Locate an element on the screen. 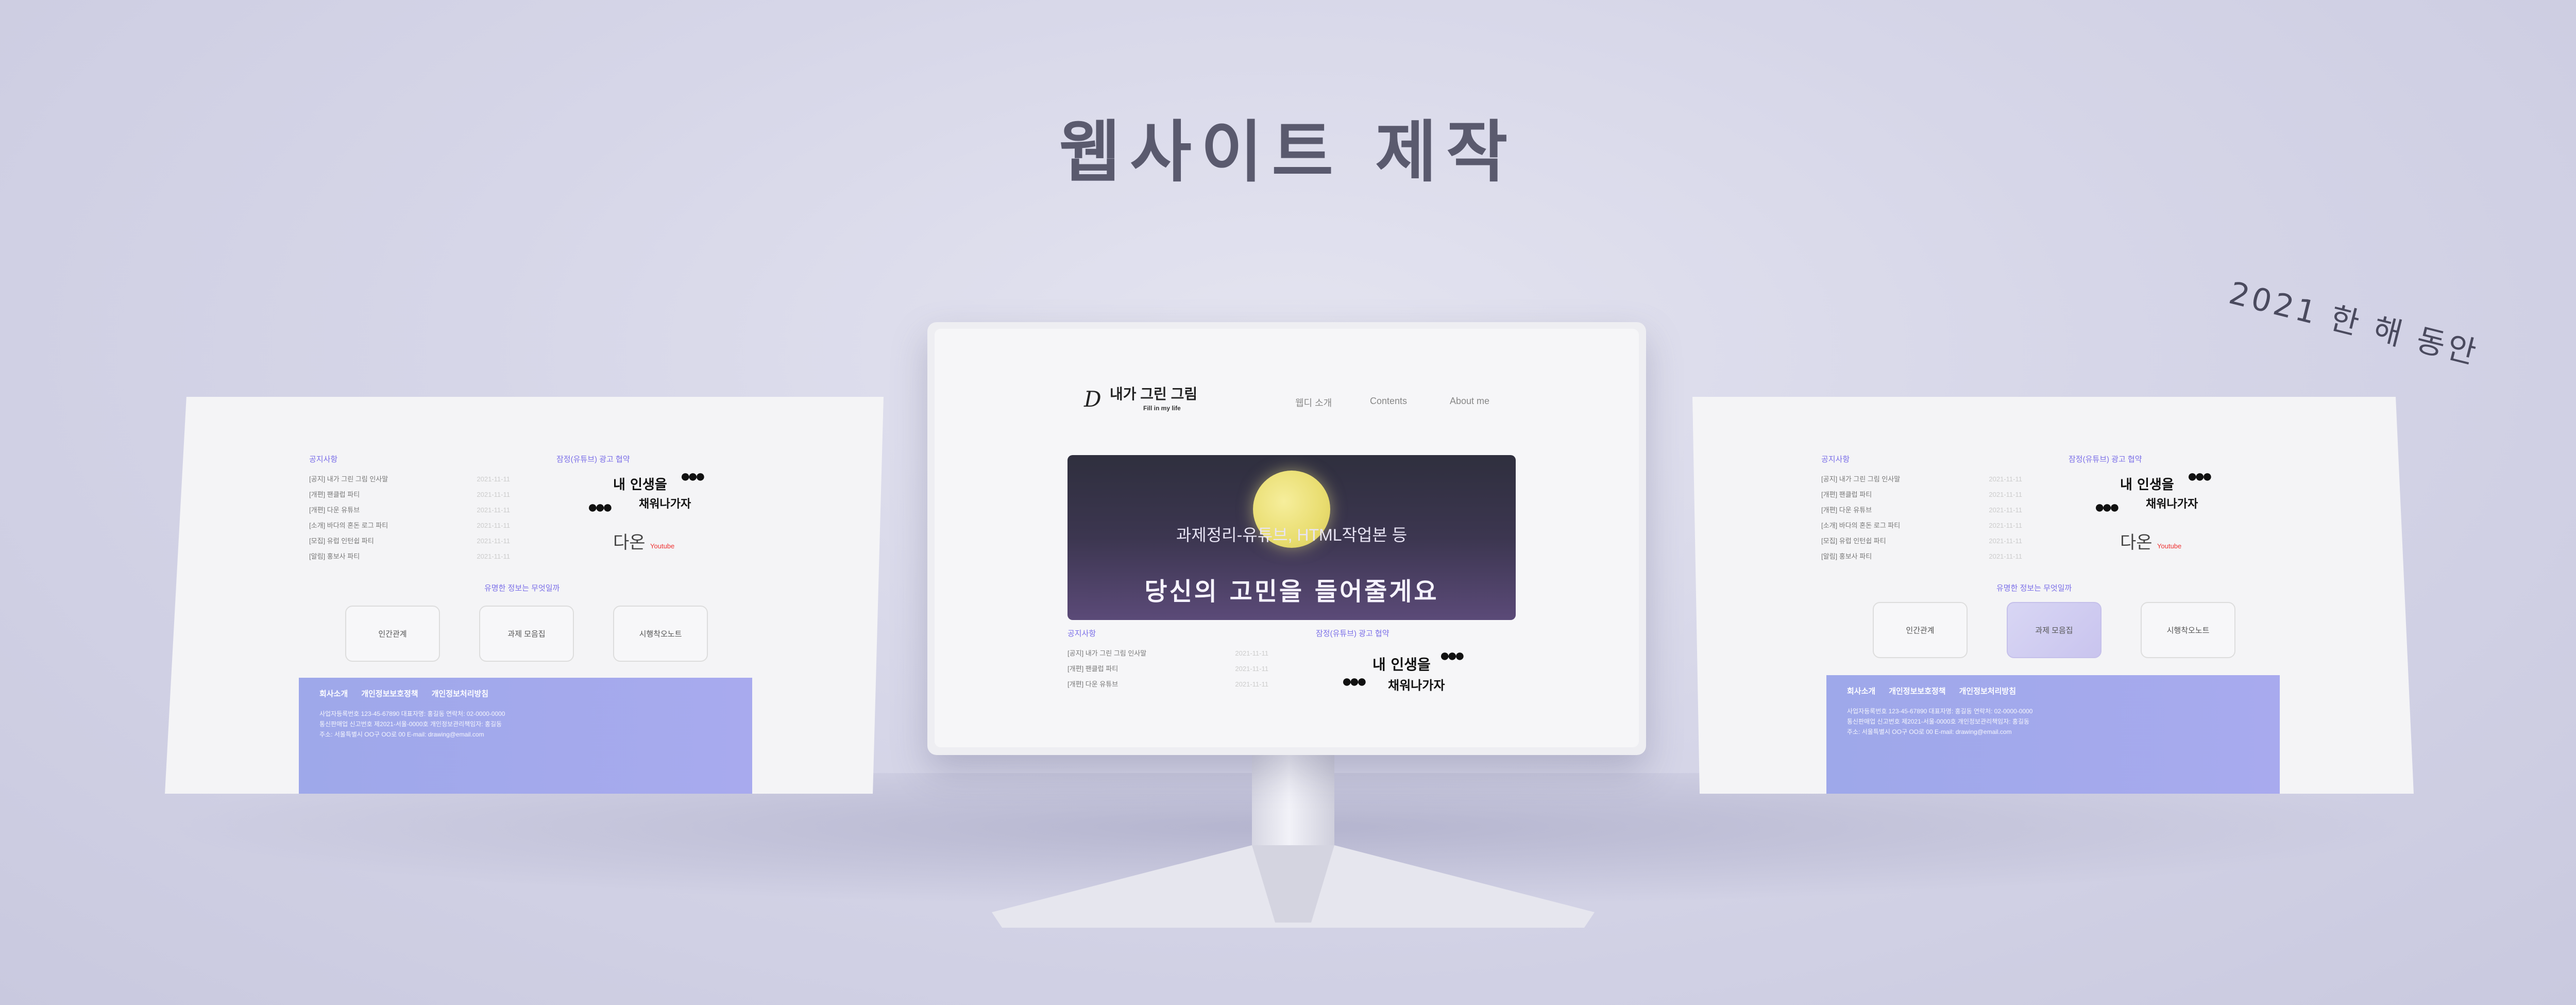 This screenshot has width=2576, height=1005. brand-title: 내가 그린 그림 is located at coordinates (1153, 393).